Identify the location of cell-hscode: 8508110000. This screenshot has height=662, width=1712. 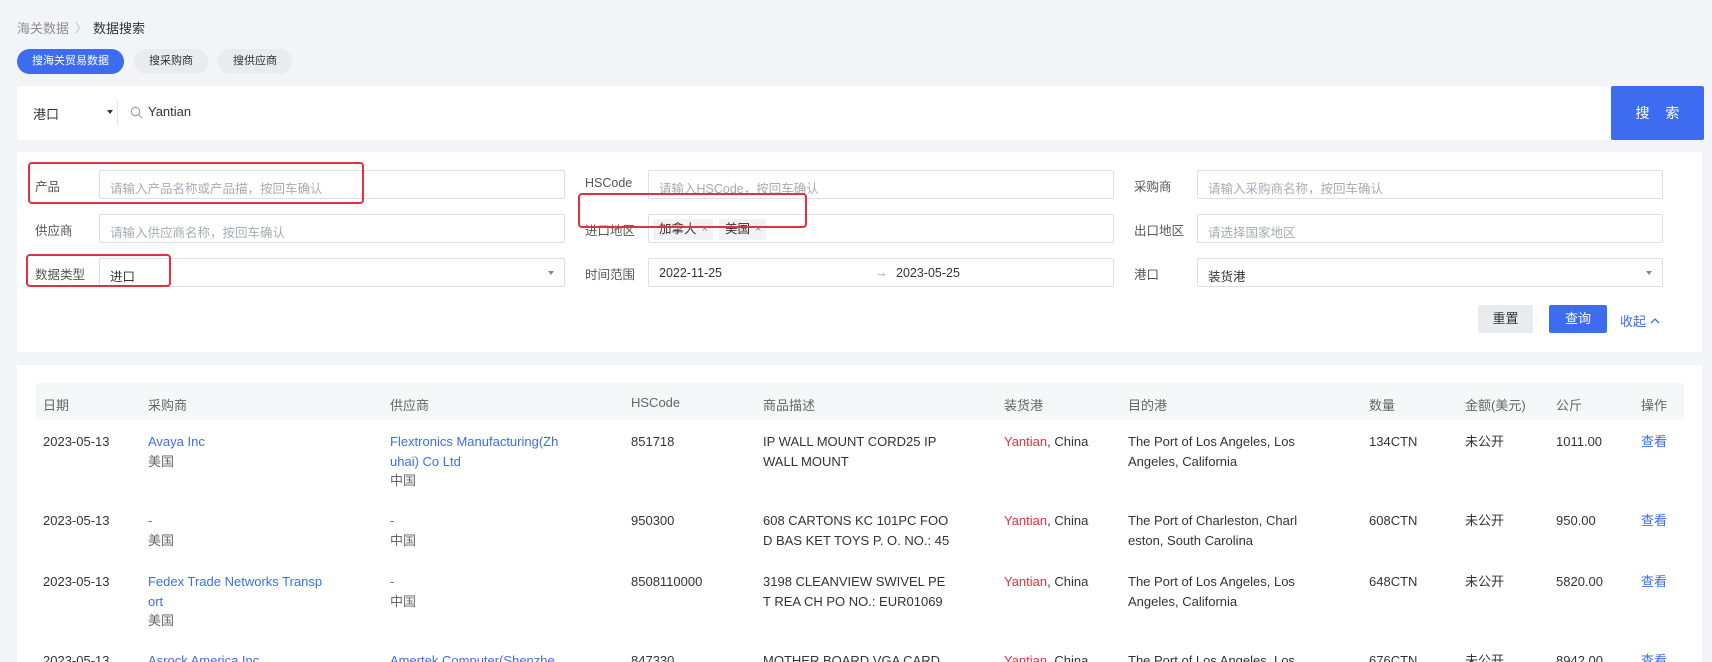
(667, 581).